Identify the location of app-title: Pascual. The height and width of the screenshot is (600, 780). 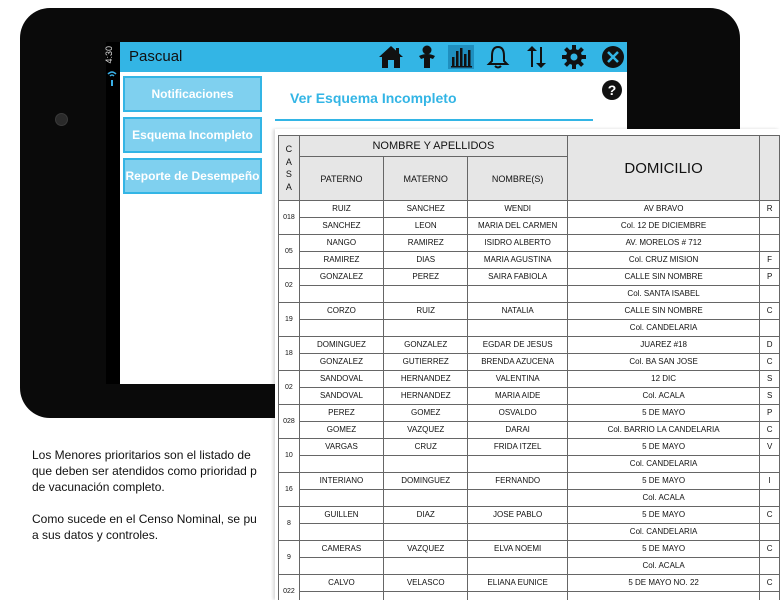
(156, 56).